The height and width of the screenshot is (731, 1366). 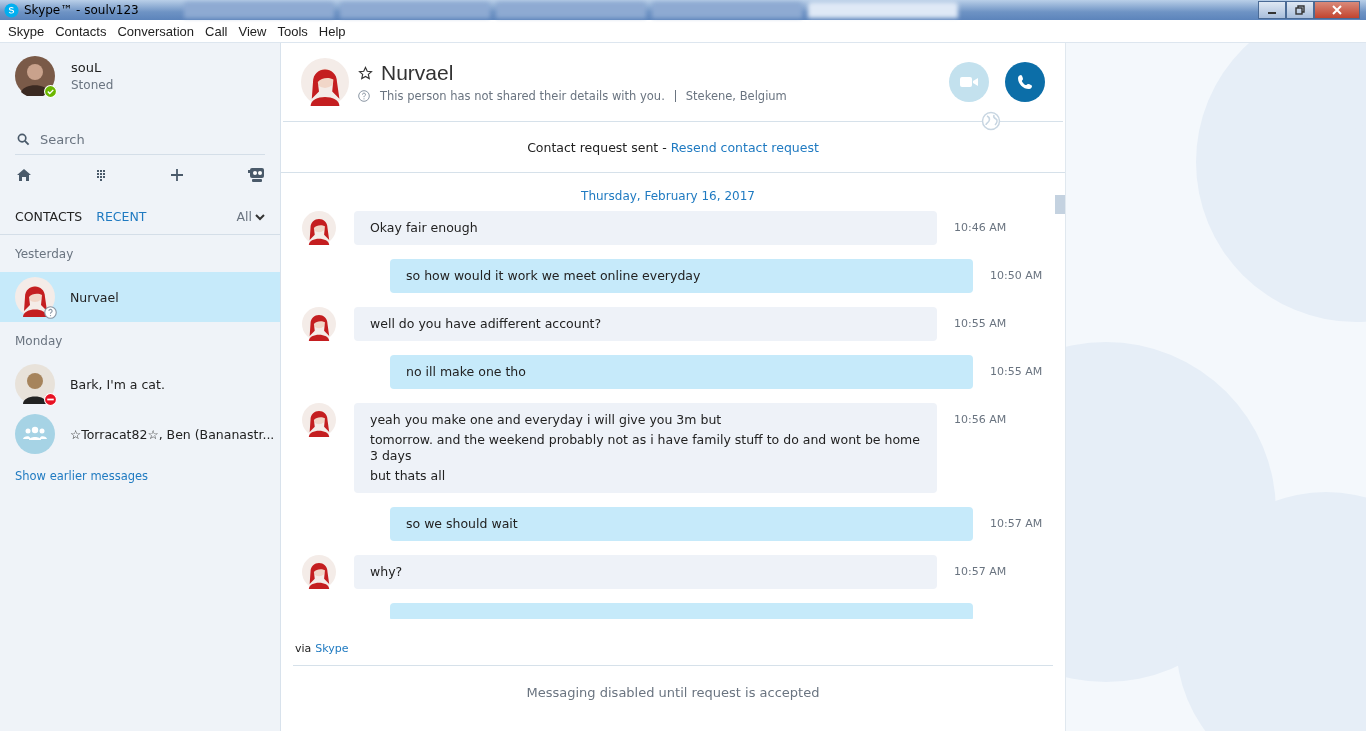 I want to click on close-button, so click(x=1337, y=10).